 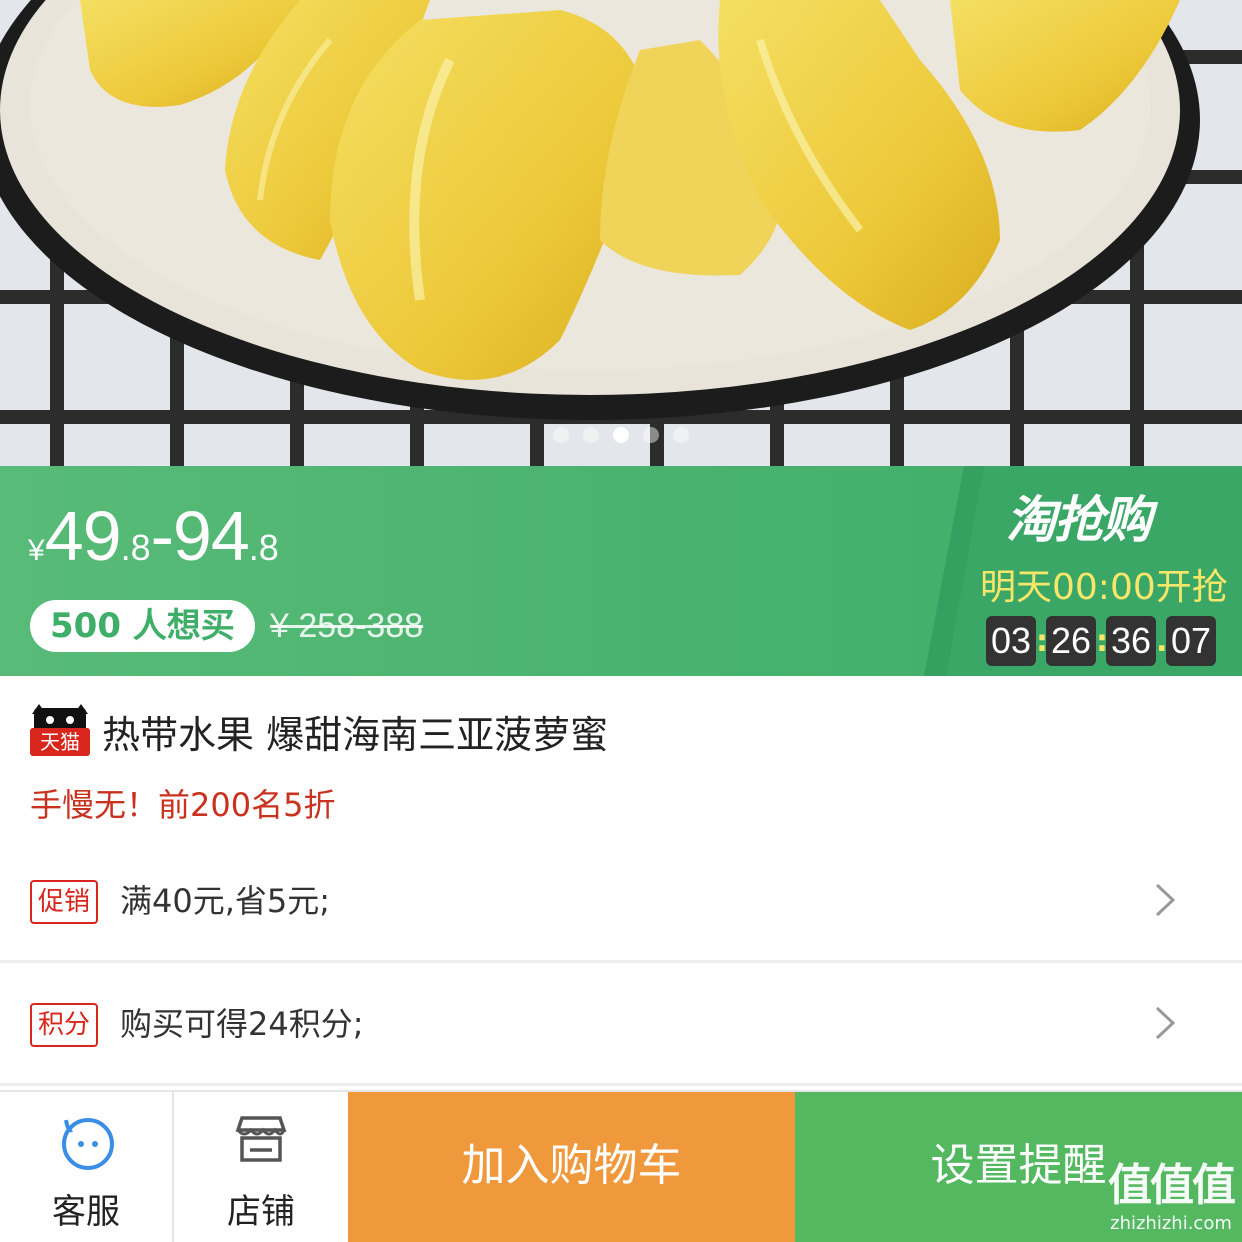 What do you see at coordinates (261, 1167) in the screenshot?
I see `shop-button: 店铺` at bounding box center [261, 1167].